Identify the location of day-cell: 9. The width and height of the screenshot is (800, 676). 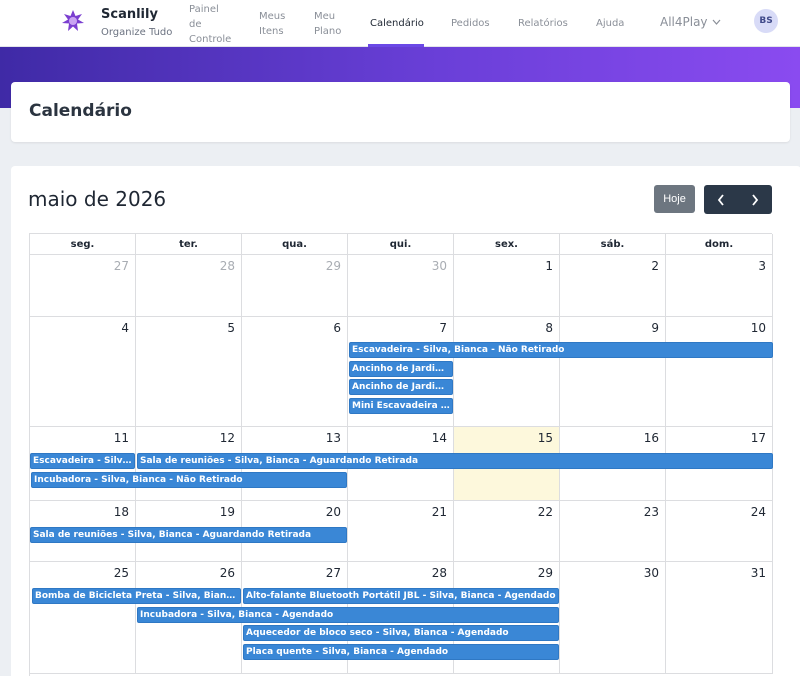
(613, 372).